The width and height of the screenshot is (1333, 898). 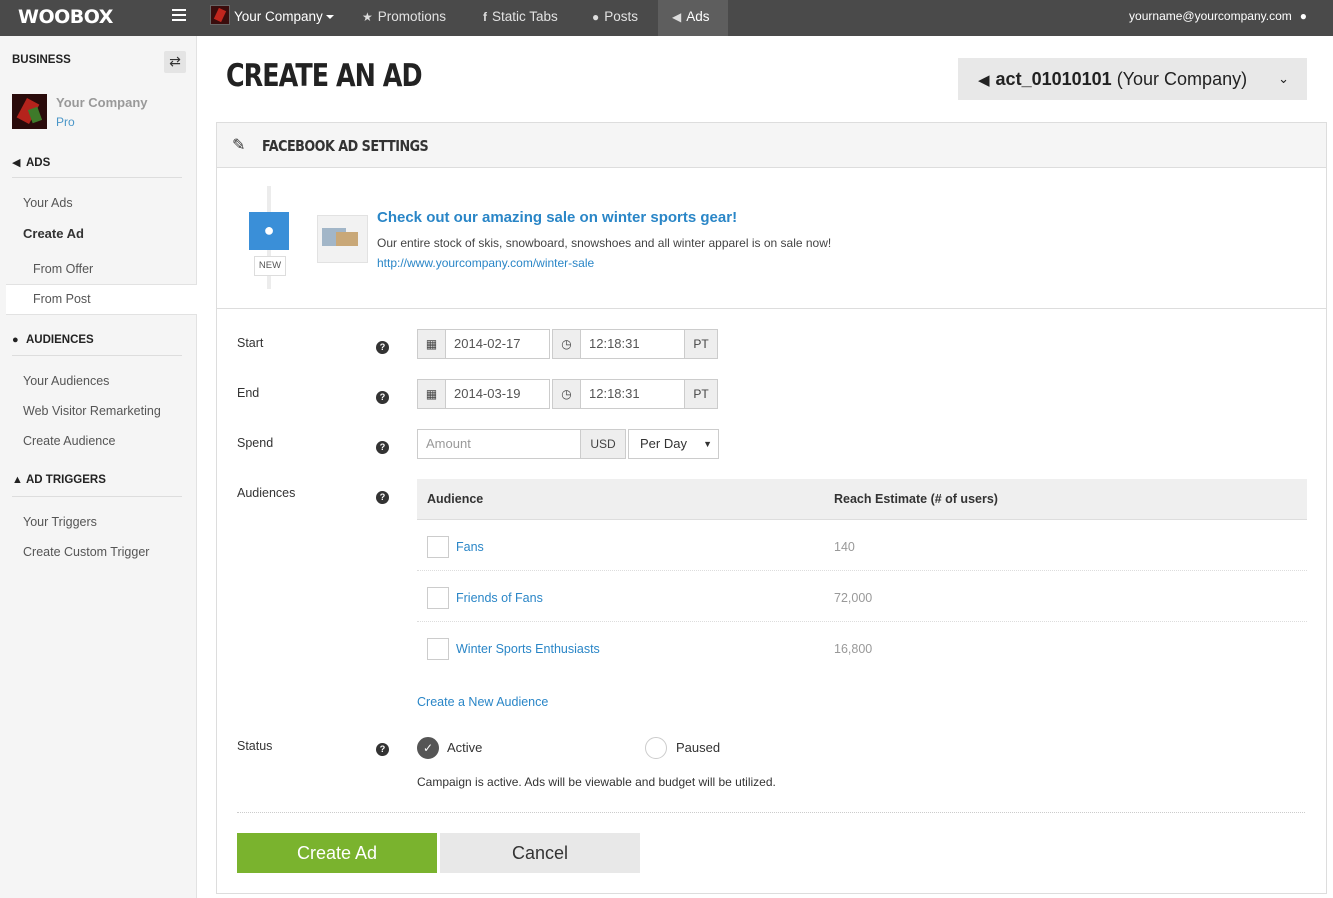 I want to click on nav-promotions-label: Promotions, so click(x=412, y=16).